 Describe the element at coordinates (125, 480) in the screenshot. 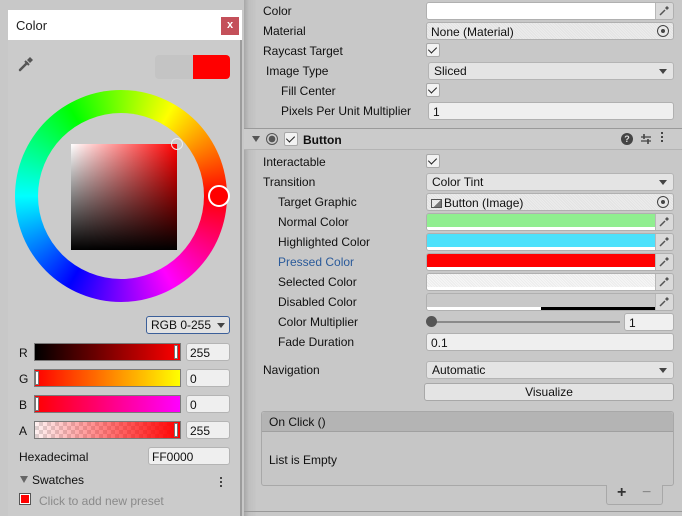

I see `swatches-foldout: Swatches` at that location.